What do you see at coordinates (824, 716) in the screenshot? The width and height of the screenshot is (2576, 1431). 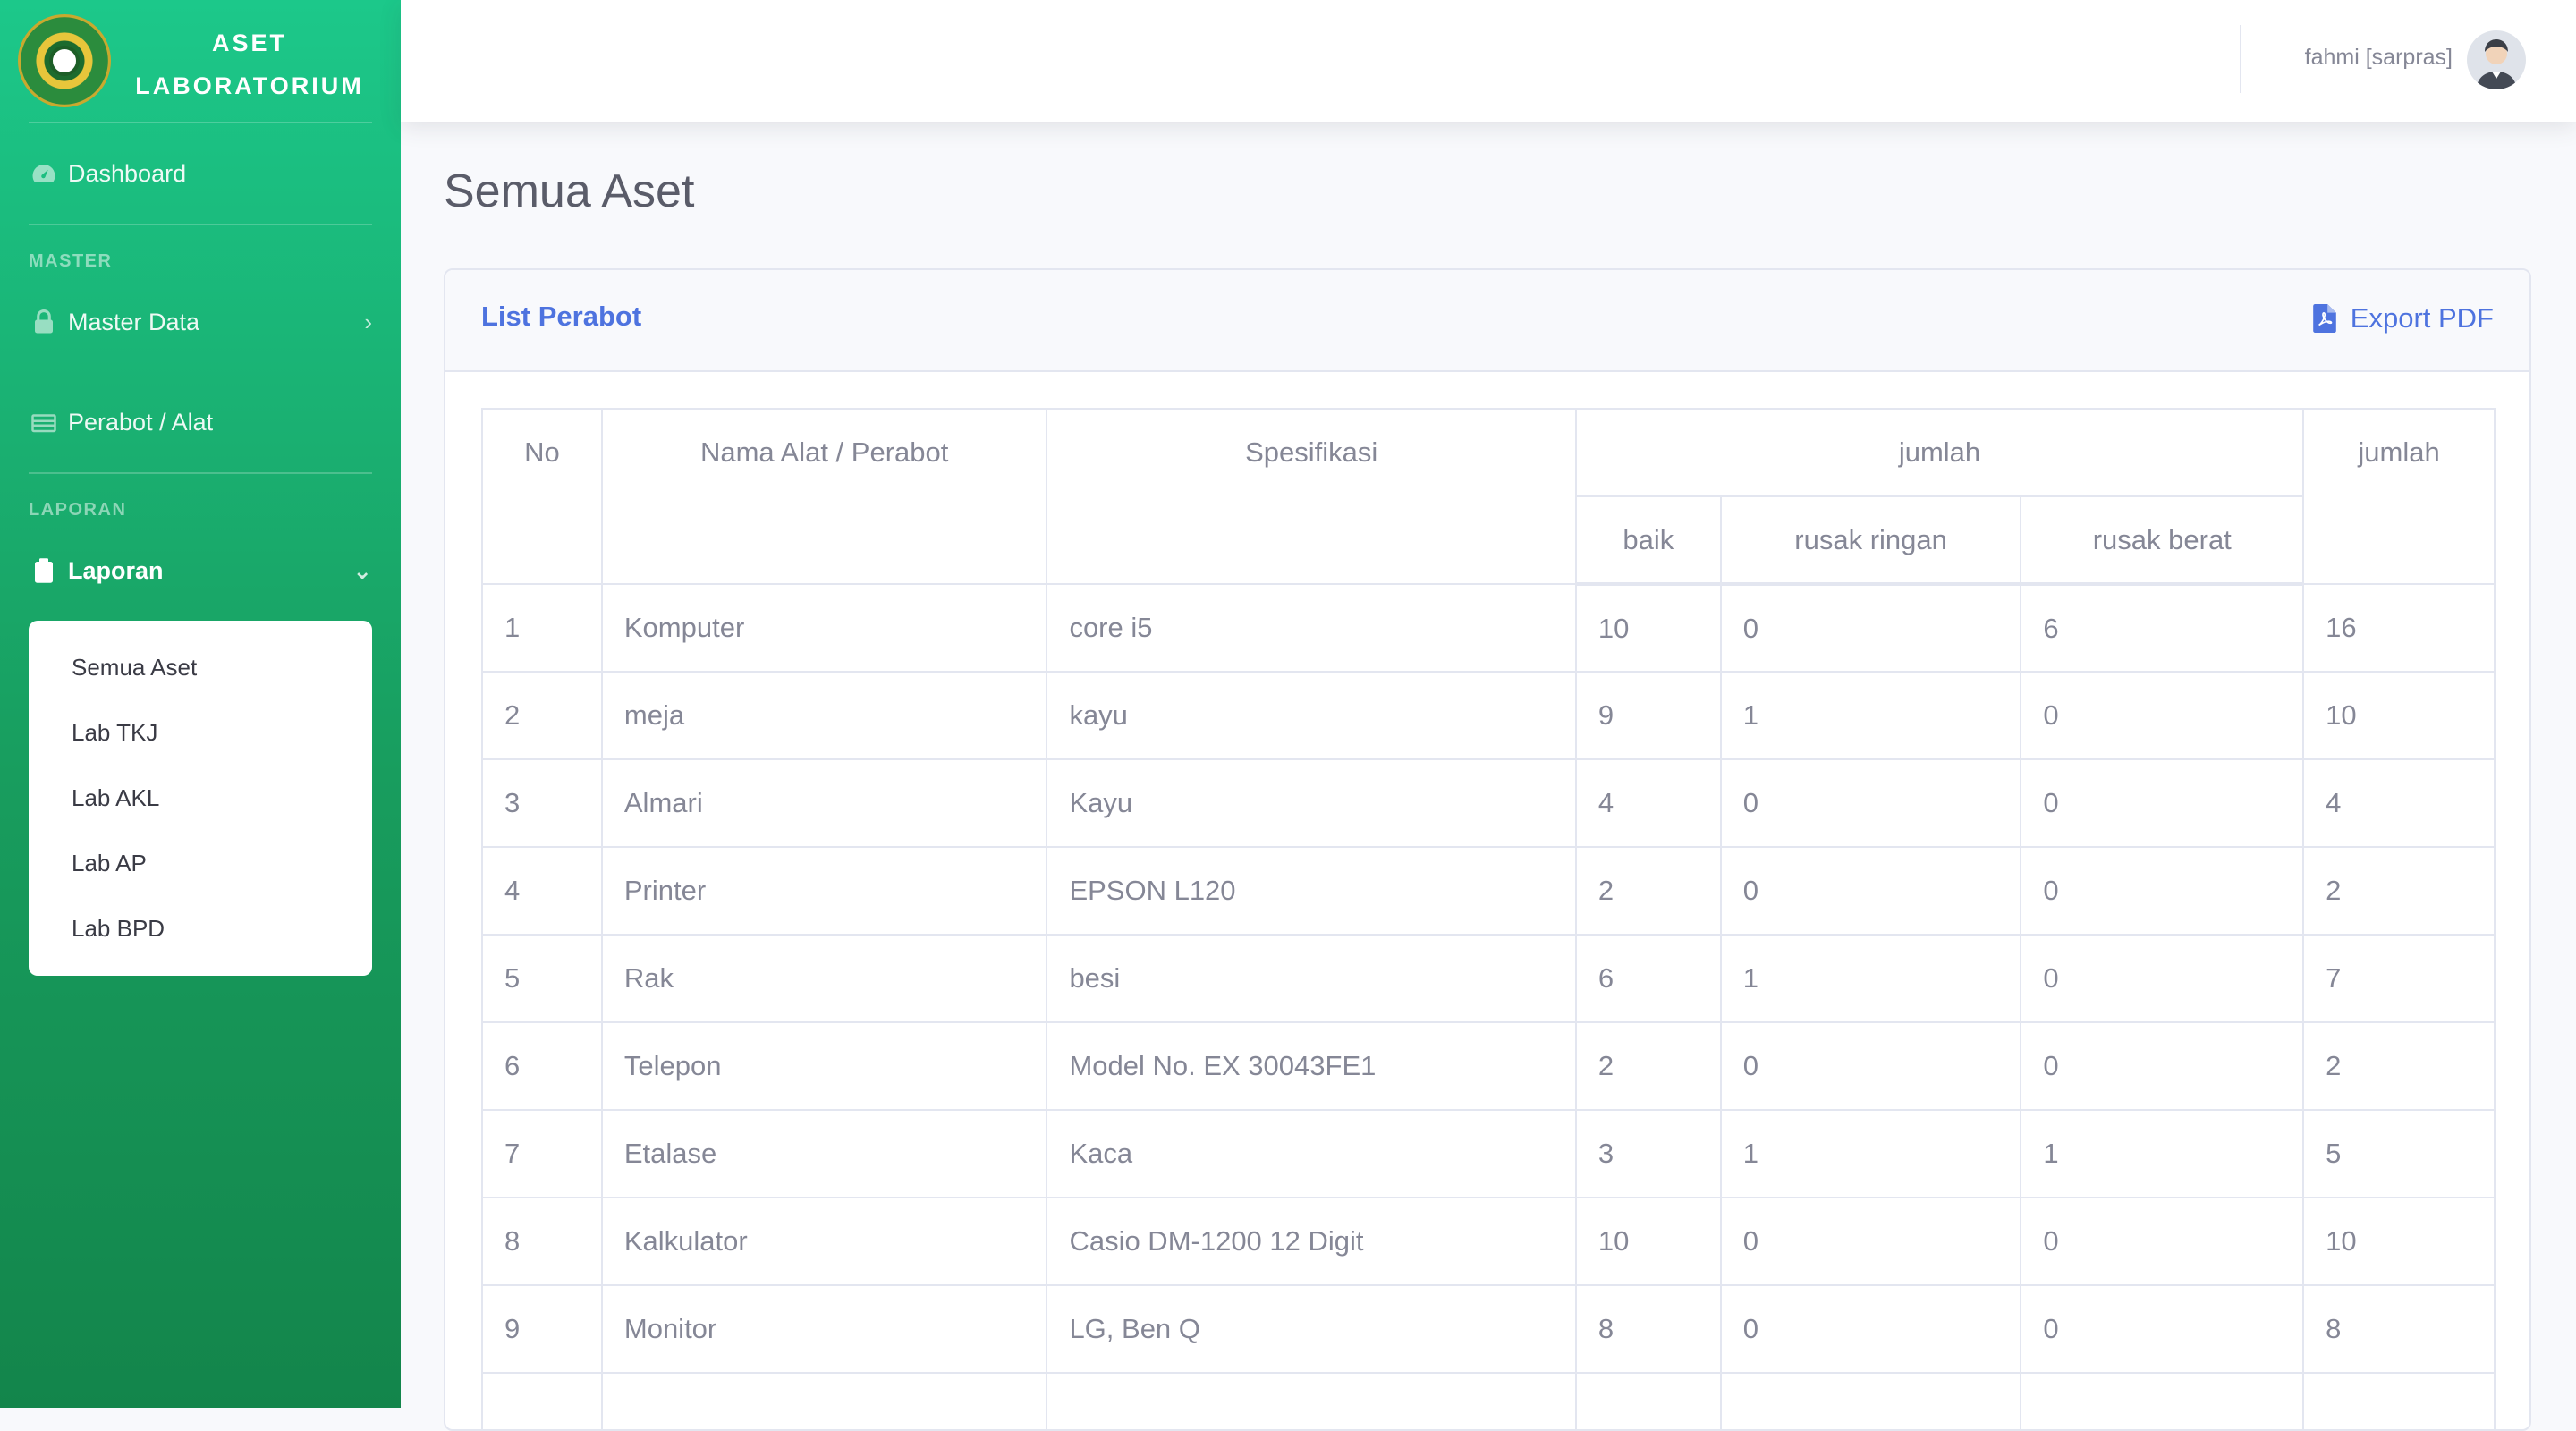 I see `cell-nama: meja` at bounding box center [824, 716].